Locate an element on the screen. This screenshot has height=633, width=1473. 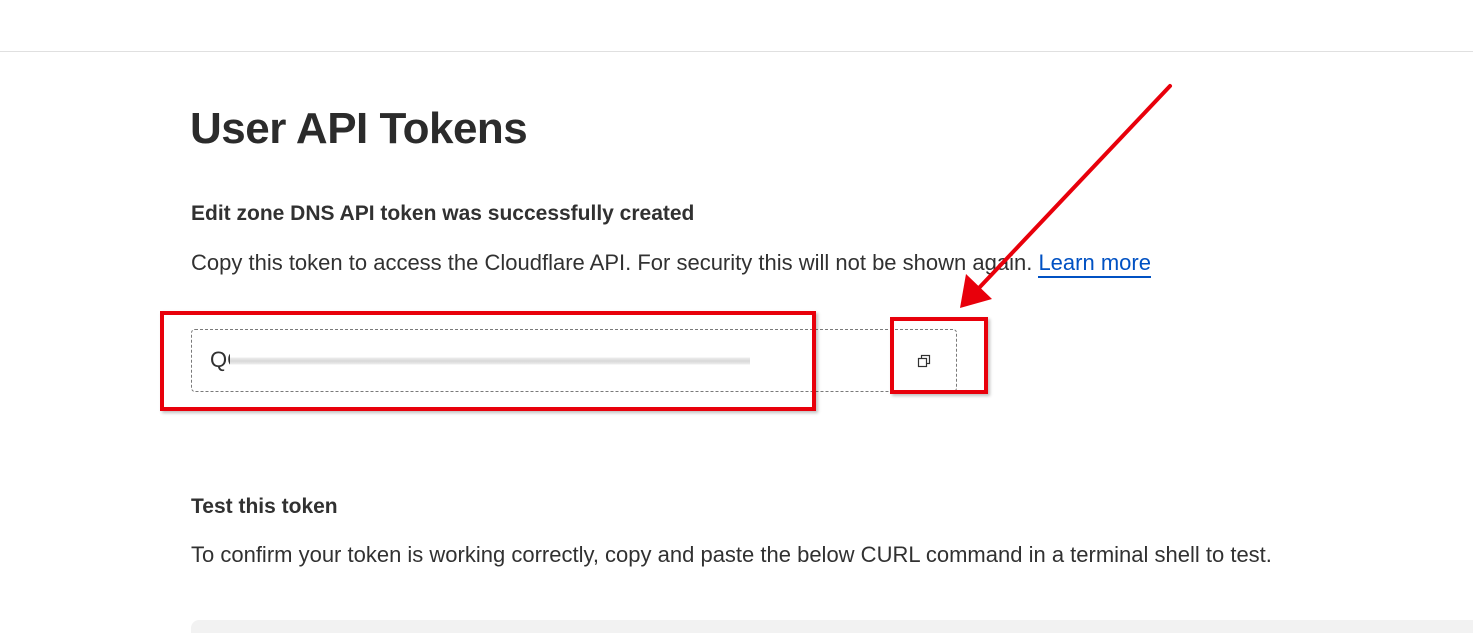
learn-more-link: Learn more is located at coordinates (1094, 264).